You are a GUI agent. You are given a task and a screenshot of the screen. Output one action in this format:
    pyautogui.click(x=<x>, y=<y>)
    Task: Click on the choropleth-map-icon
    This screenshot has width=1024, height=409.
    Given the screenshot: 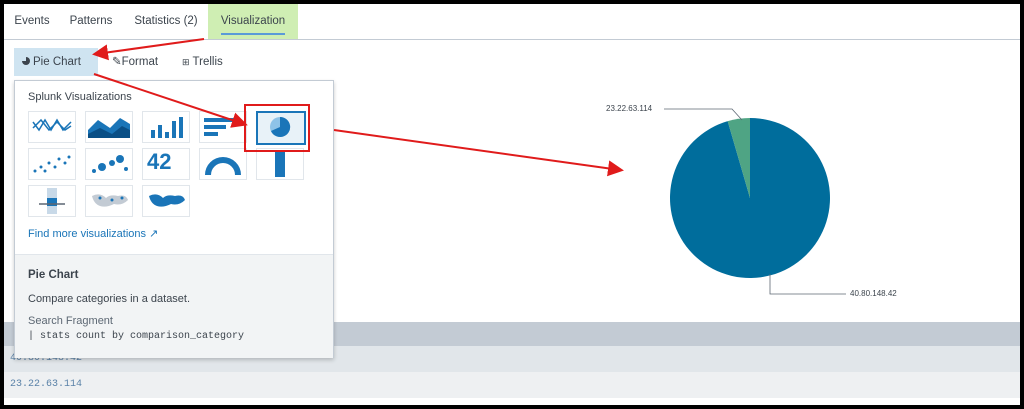 What is the action you would take?
    pyautogui.click(x=166, y=201)
    